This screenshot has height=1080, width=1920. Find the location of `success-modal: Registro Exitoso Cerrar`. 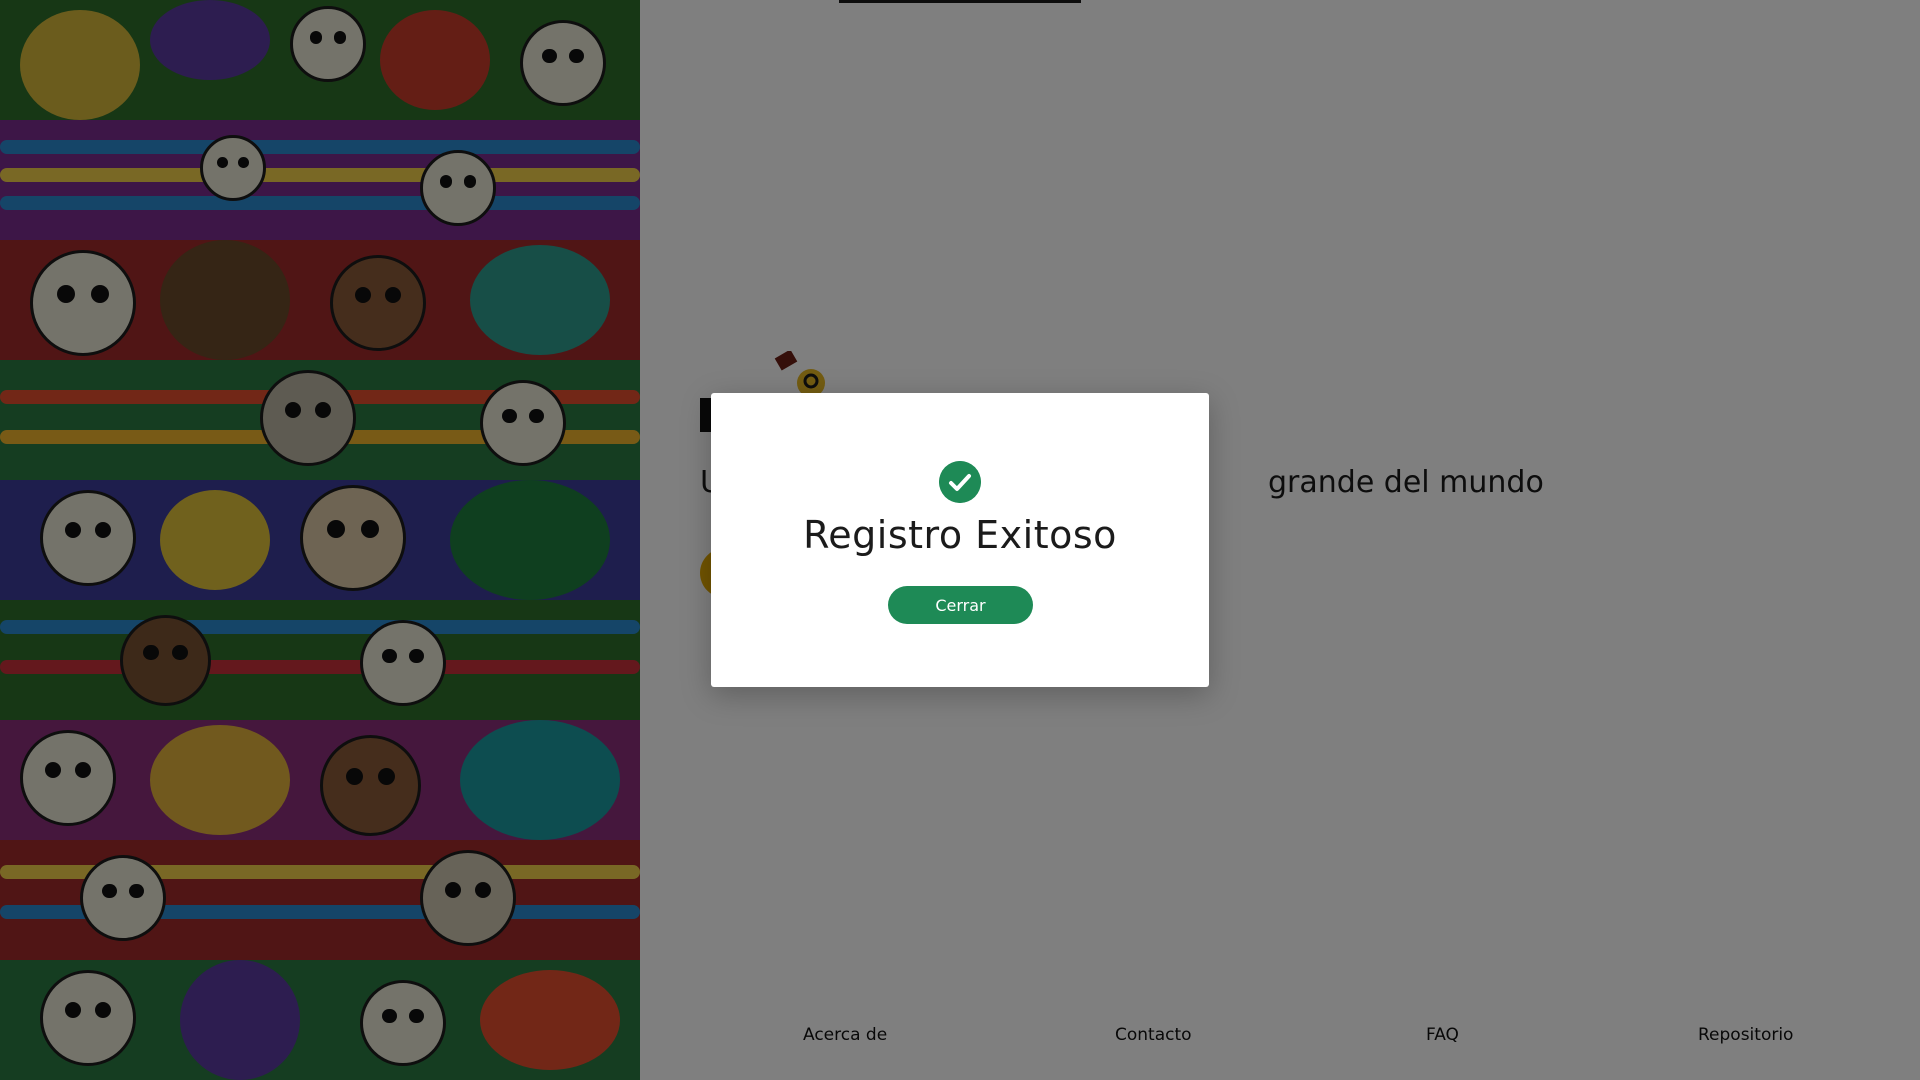

success-modal: Registro Exitoso Cerrar is located at coordinates (960, 540).